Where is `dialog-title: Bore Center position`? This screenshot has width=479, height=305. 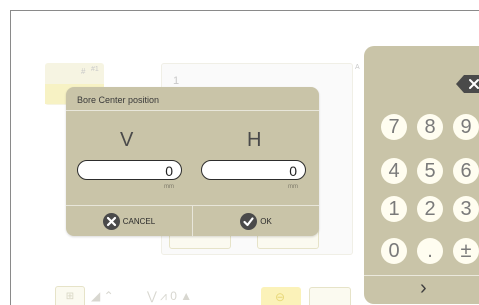 dialog-title: Bore Center position is located at coordinates (118, 100).